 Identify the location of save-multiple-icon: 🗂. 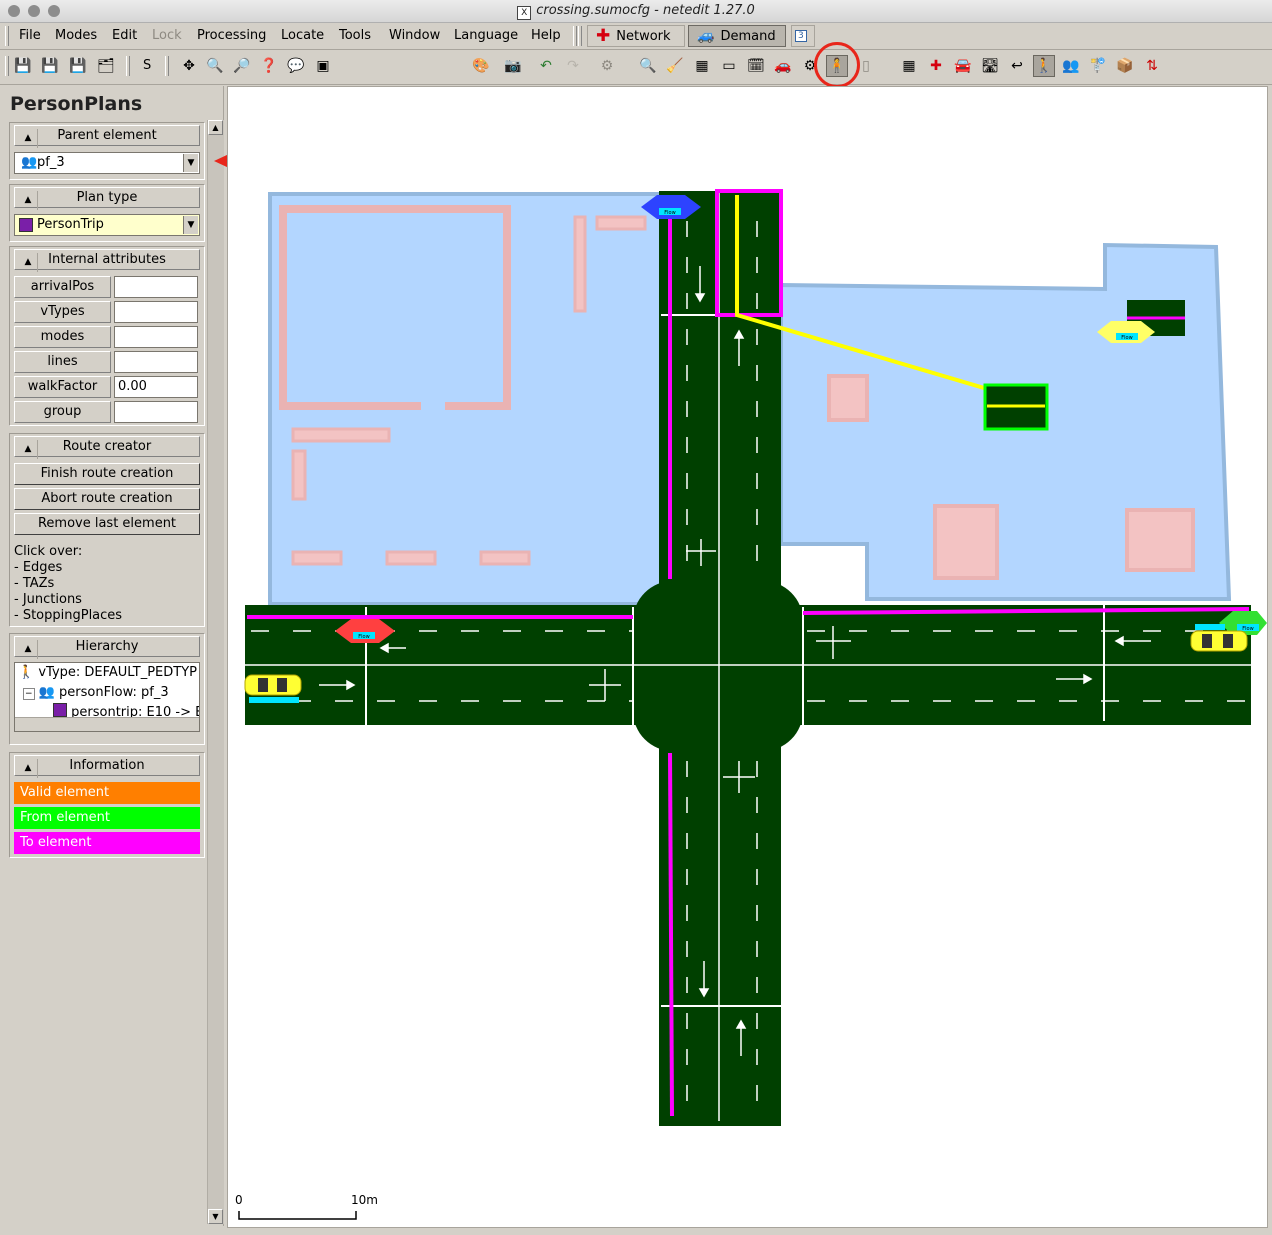
(106, 66).